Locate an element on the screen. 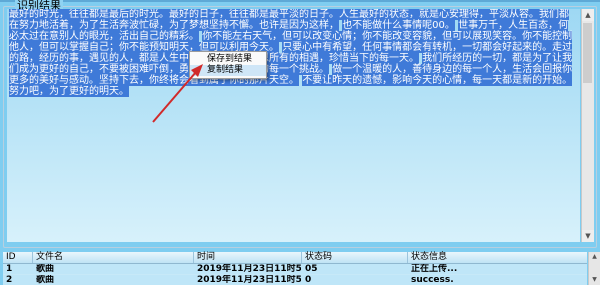  column-header-id: ID is located at coordinates (18, 257).